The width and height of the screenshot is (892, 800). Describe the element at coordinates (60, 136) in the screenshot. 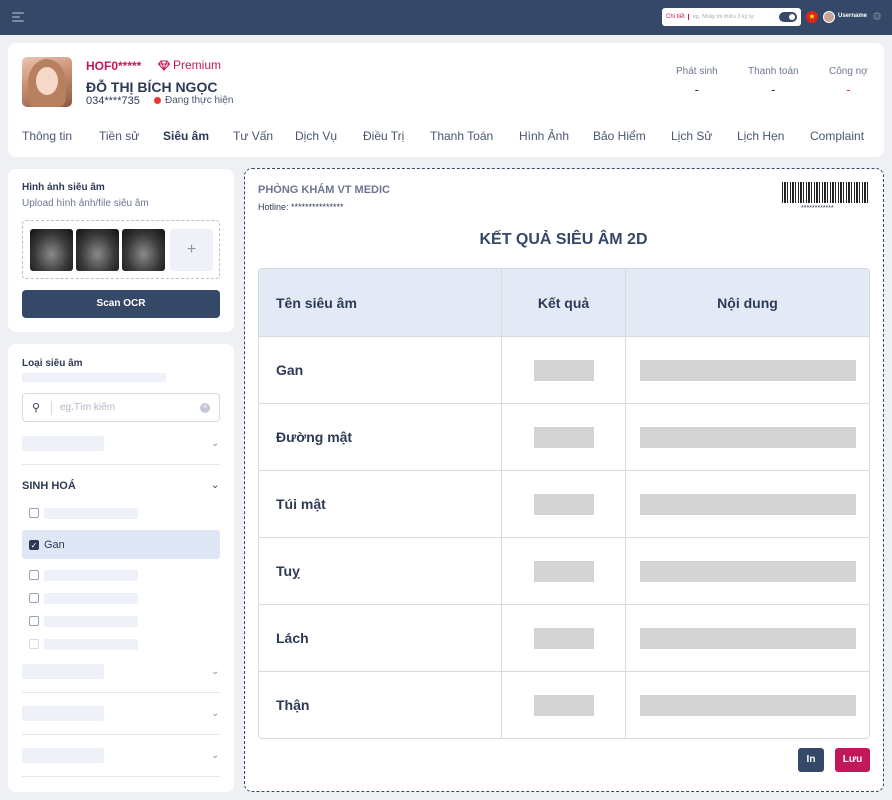

I see `tab-thong-tin: Thông tin` at that location.